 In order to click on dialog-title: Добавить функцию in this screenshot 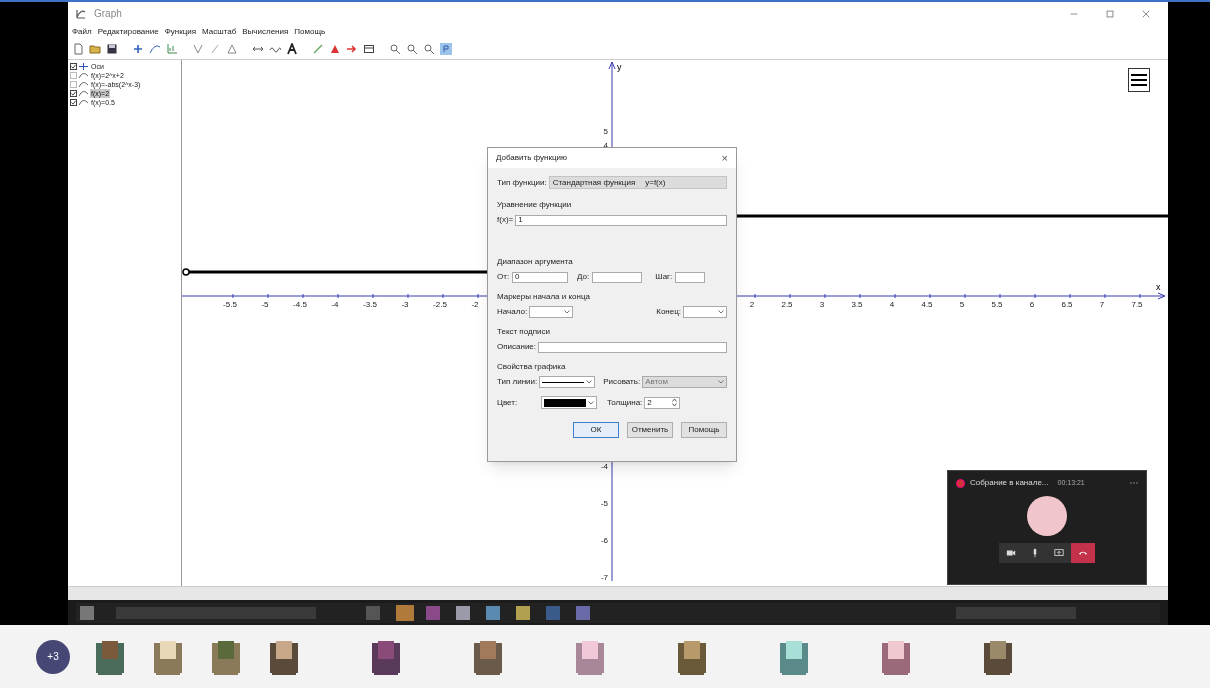, I will do `click(532, 158)`.